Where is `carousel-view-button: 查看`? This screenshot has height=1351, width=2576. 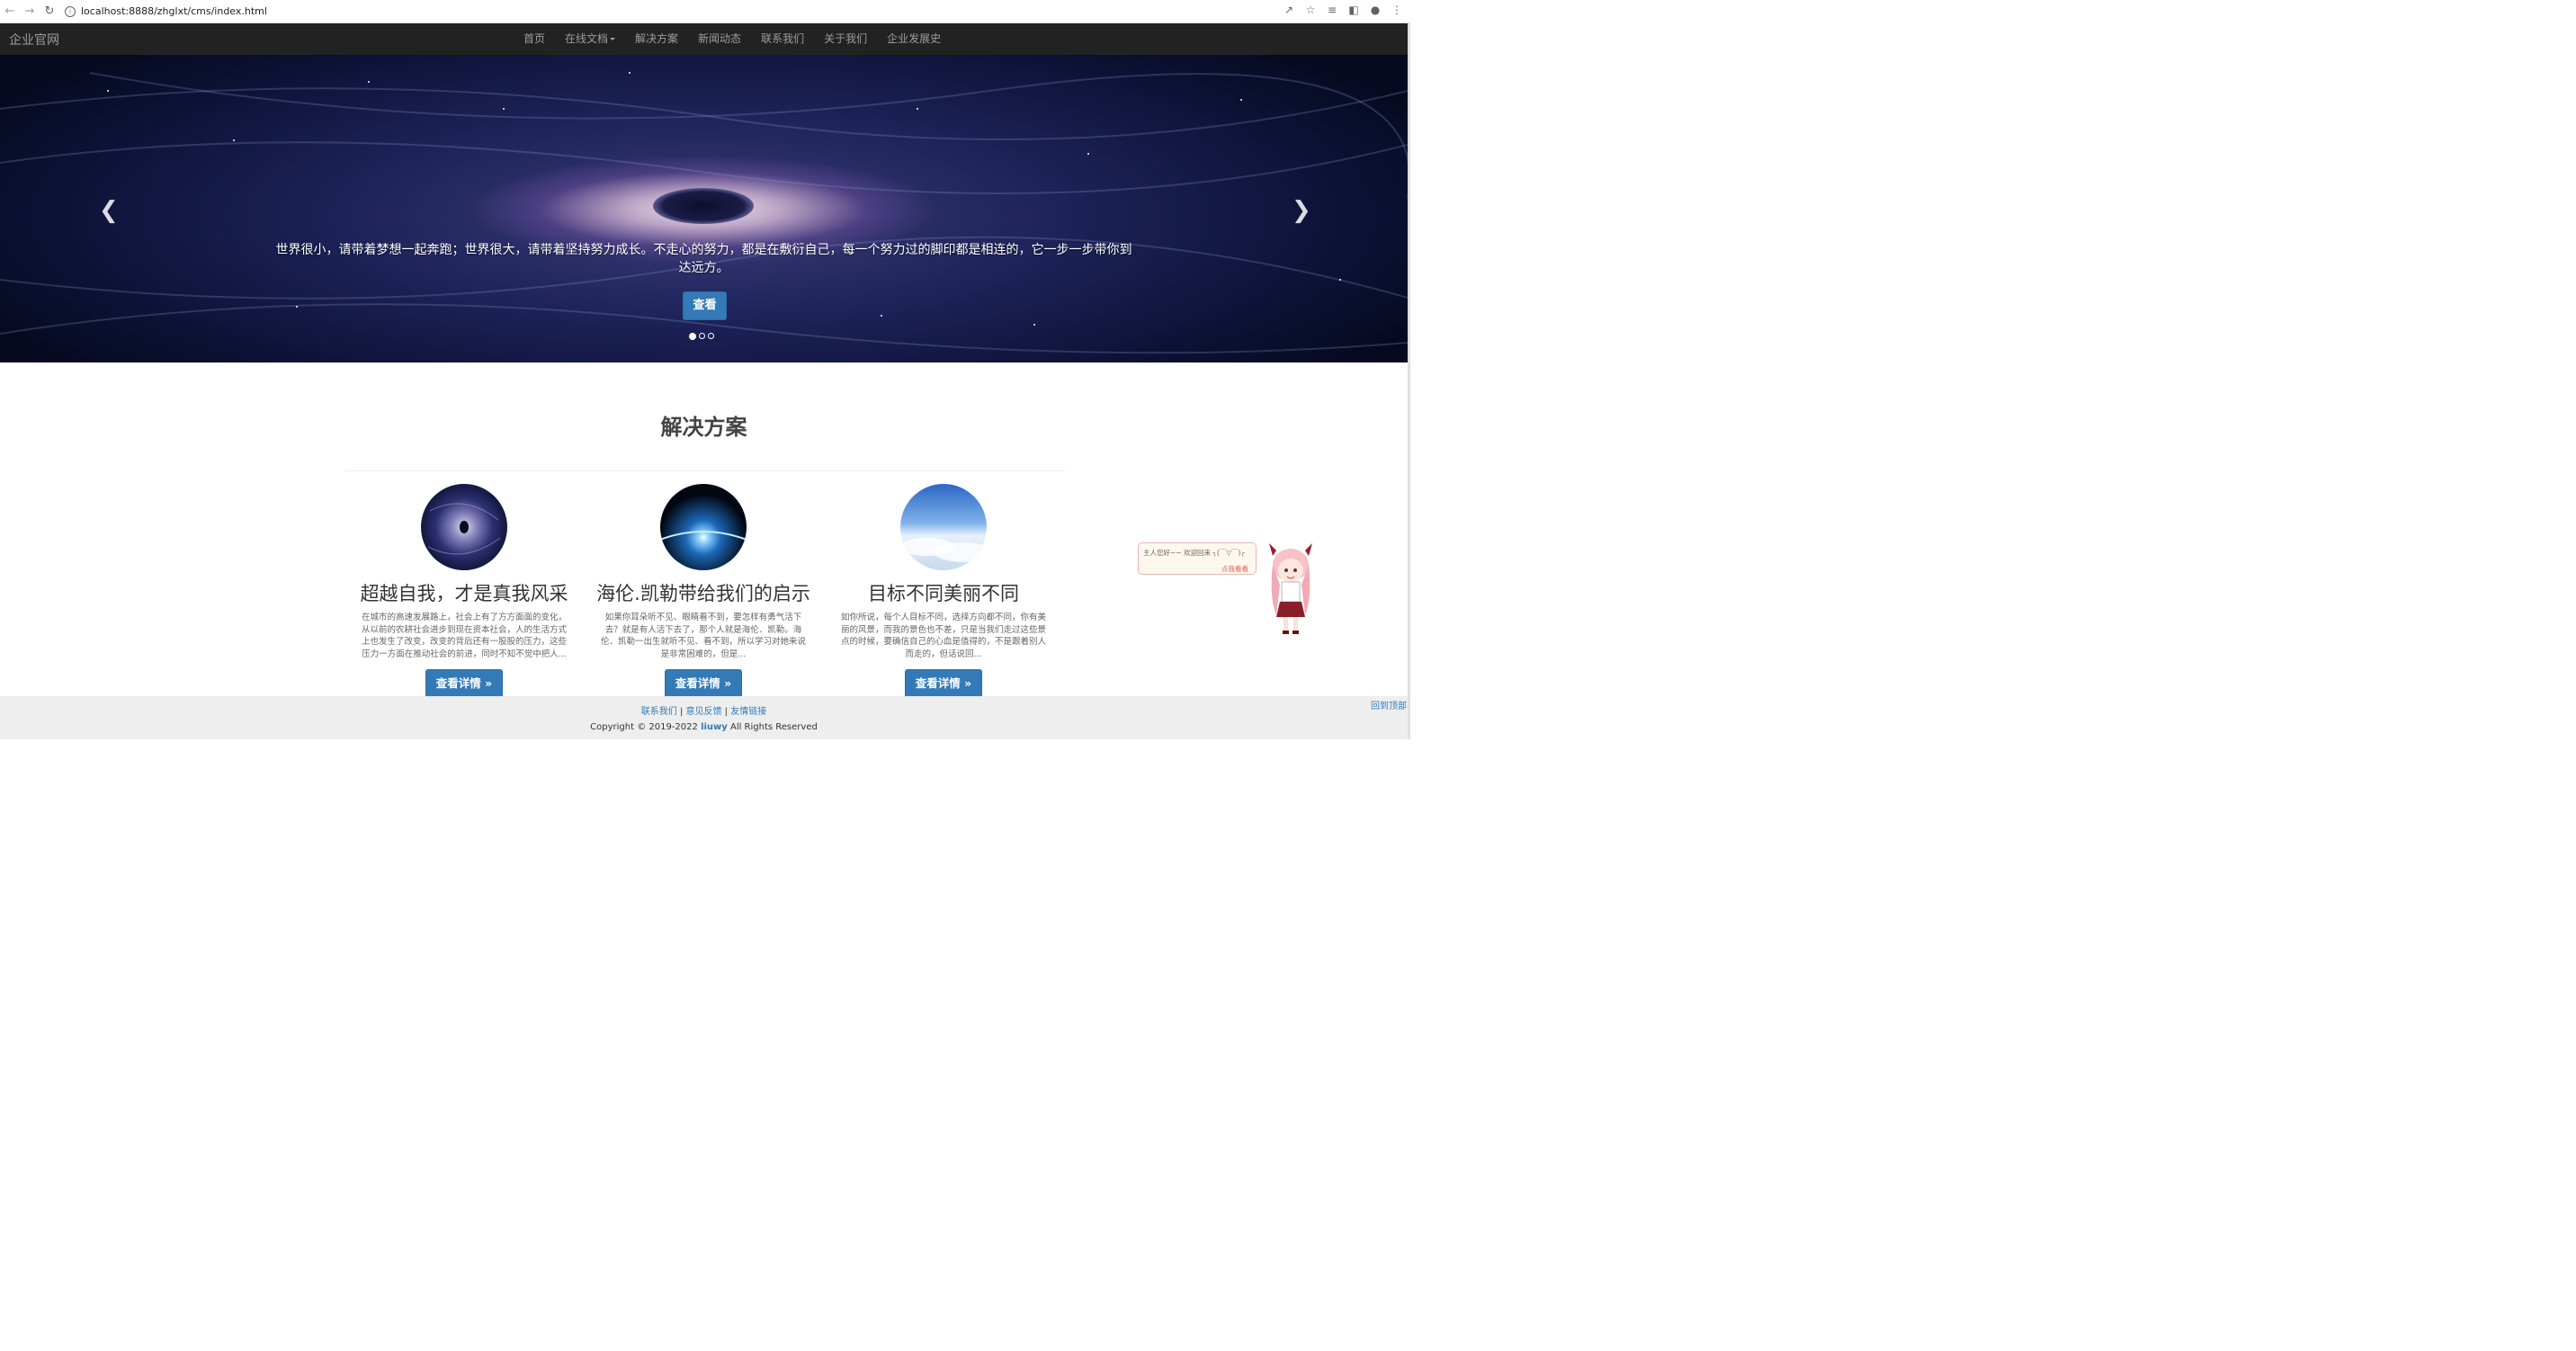
carousel-view-button: 查看 is located at coordinates (705, 306).